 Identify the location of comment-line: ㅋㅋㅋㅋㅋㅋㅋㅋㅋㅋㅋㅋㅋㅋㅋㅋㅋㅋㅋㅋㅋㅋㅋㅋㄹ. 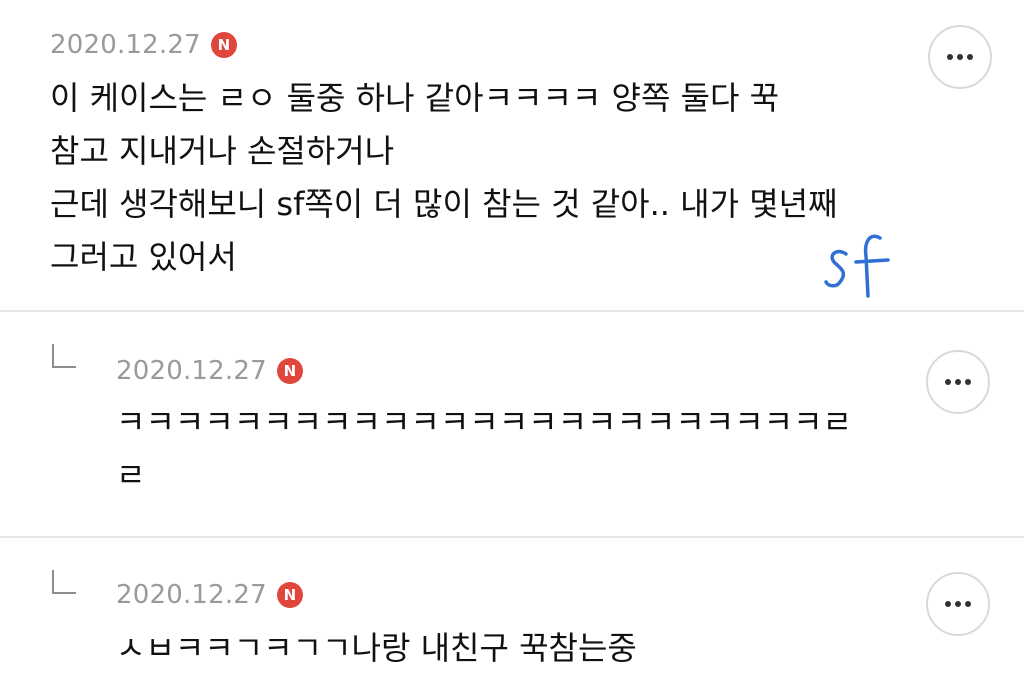
(484, 422).